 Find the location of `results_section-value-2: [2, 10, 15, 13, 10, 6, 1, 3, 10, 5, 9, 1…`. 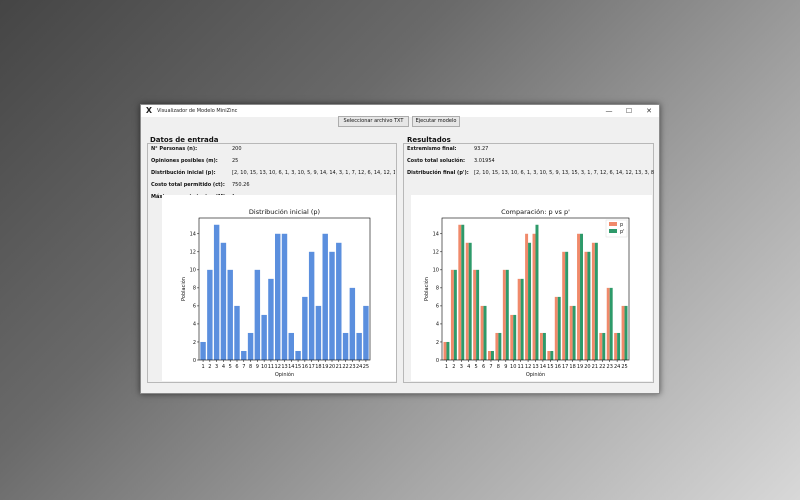

results_section-value-2: [2, 10, 15, 13, 10, 6, 1, 3, 10, 5, 9, 1… is located at coordinates (564, 173).